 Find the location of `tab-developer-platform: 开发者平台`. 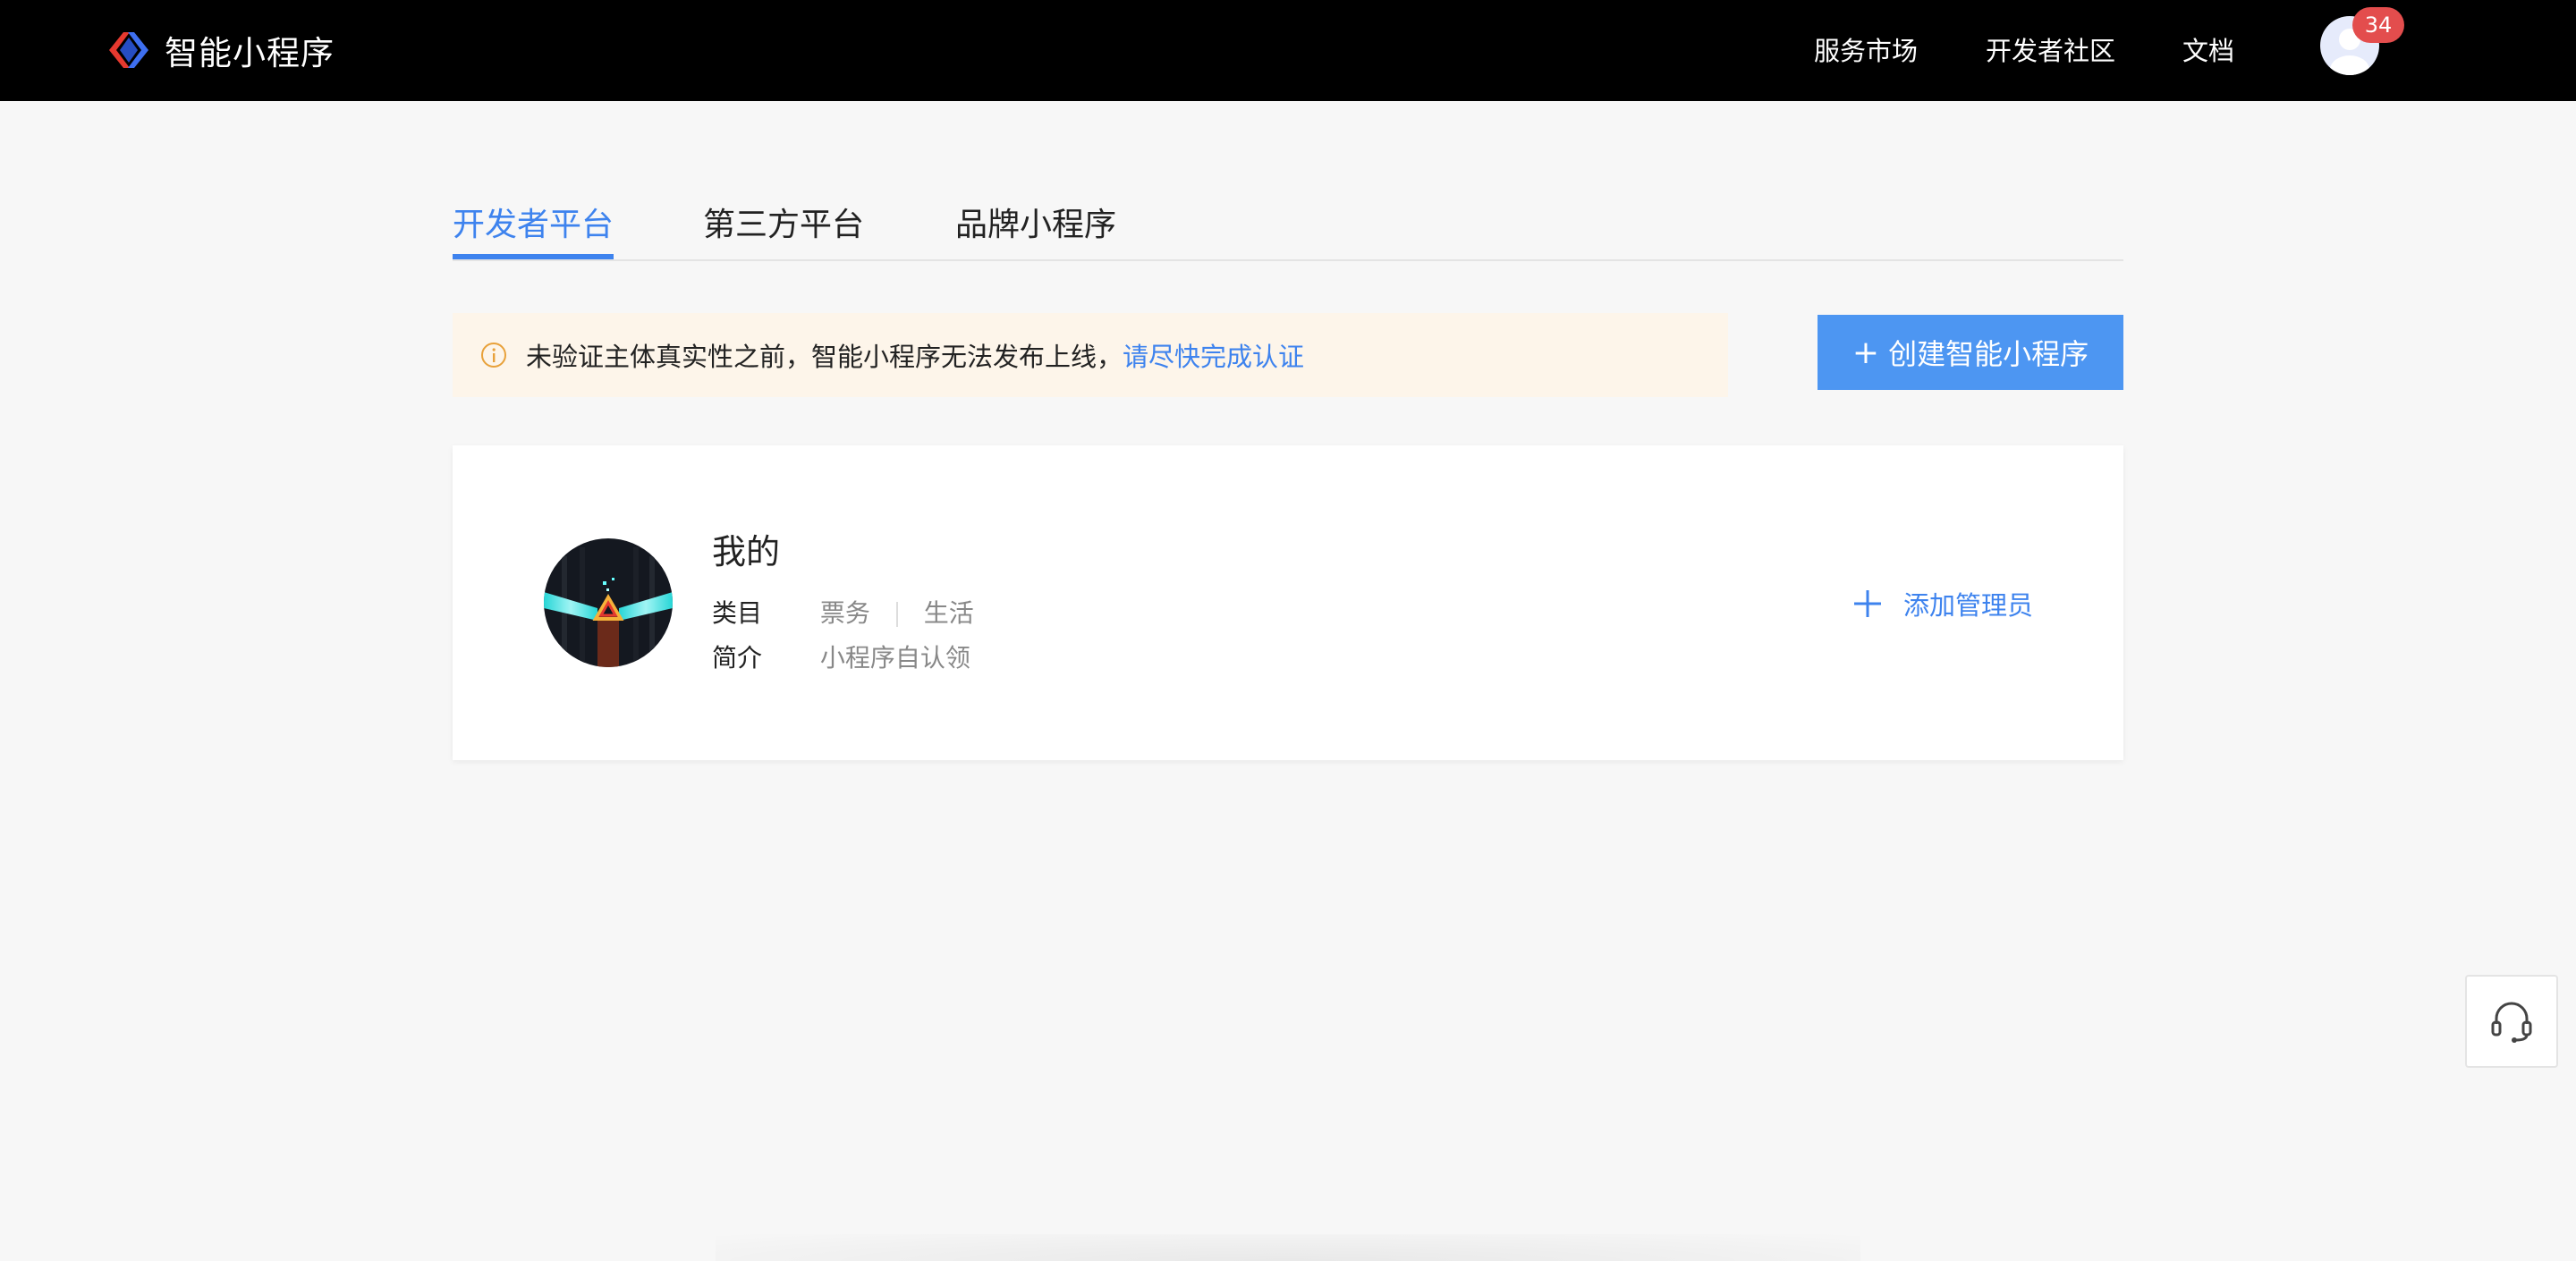

tab-developer-platform: 开发者平台 is located at coordinates (533, 222).